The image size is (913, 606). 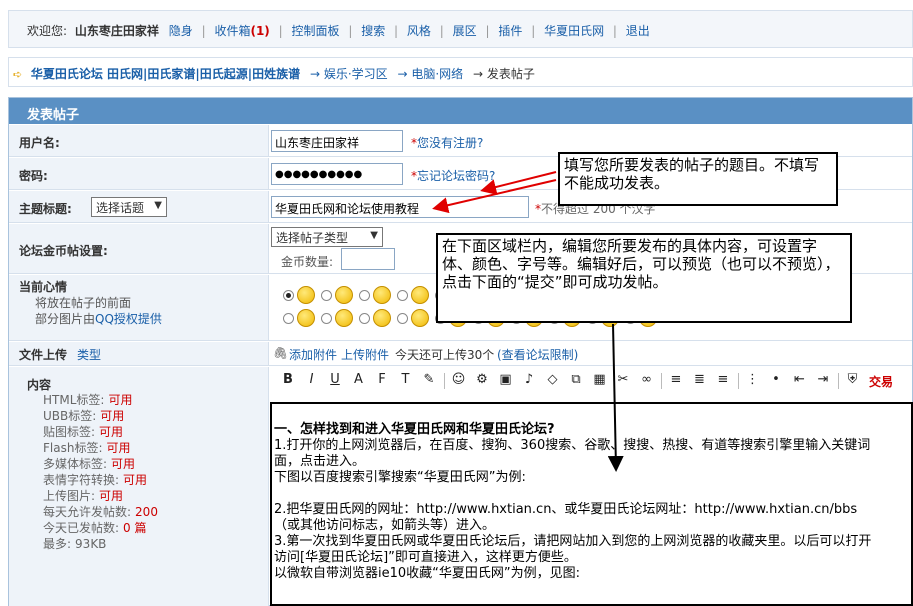 What do you see at coordinates (494, 196) in the screenshot?
I see `arrow-to-subject` at bounding box center [494, 196].